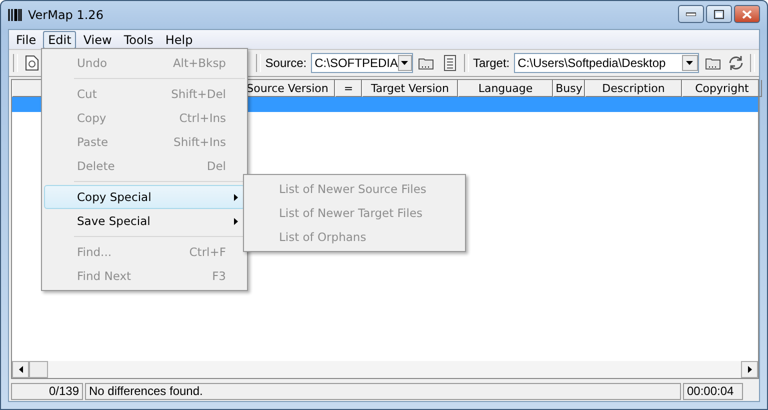 This screenshot has height=410, width=768. What do you see at coordinates (97, 39) in the screenshot?
I see `menu-item: View` at bounding box center [97, 39].